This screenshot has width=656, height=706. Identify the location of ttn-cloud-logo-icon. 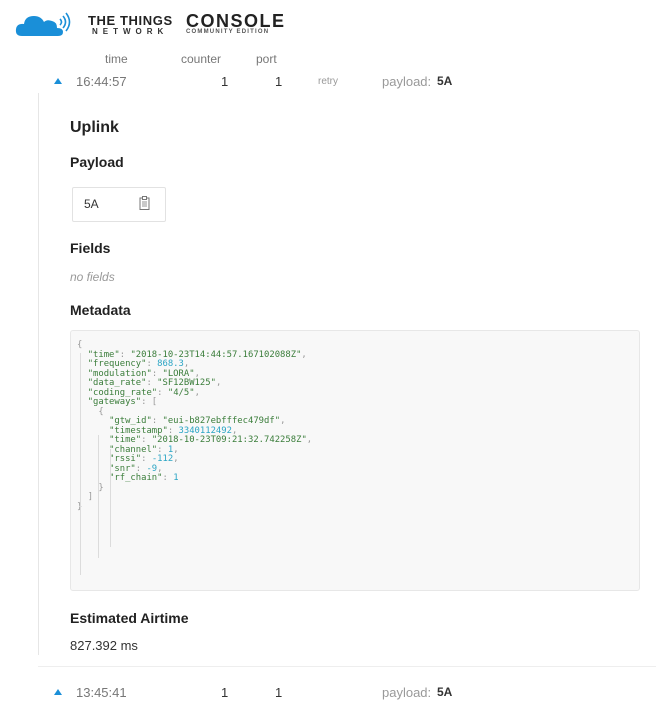
(43, 24).